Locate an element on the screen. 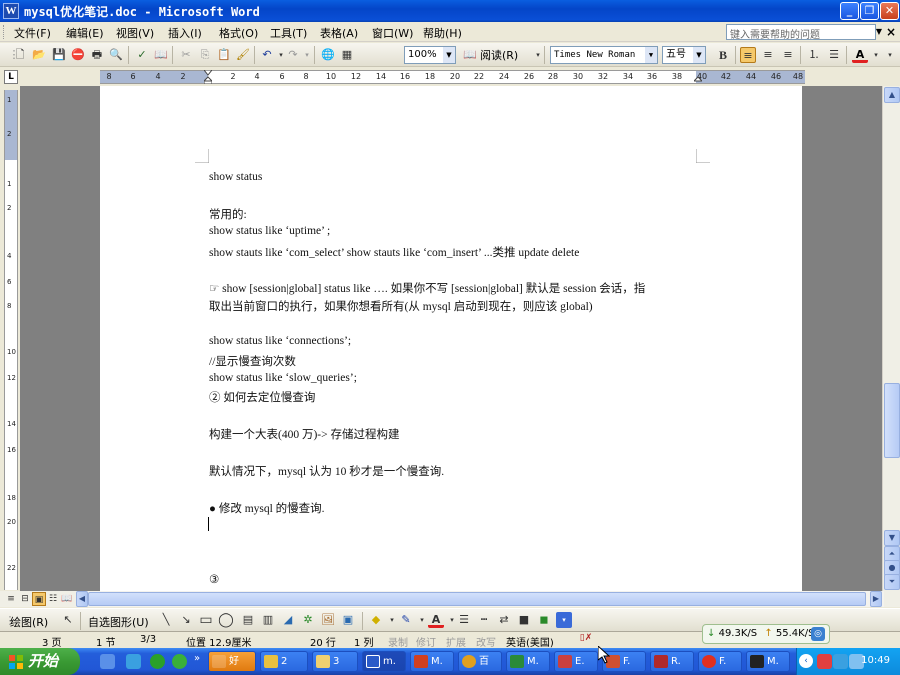  doc-line: ② 如何去定位慢查询 is located at coordinates (262, 397).